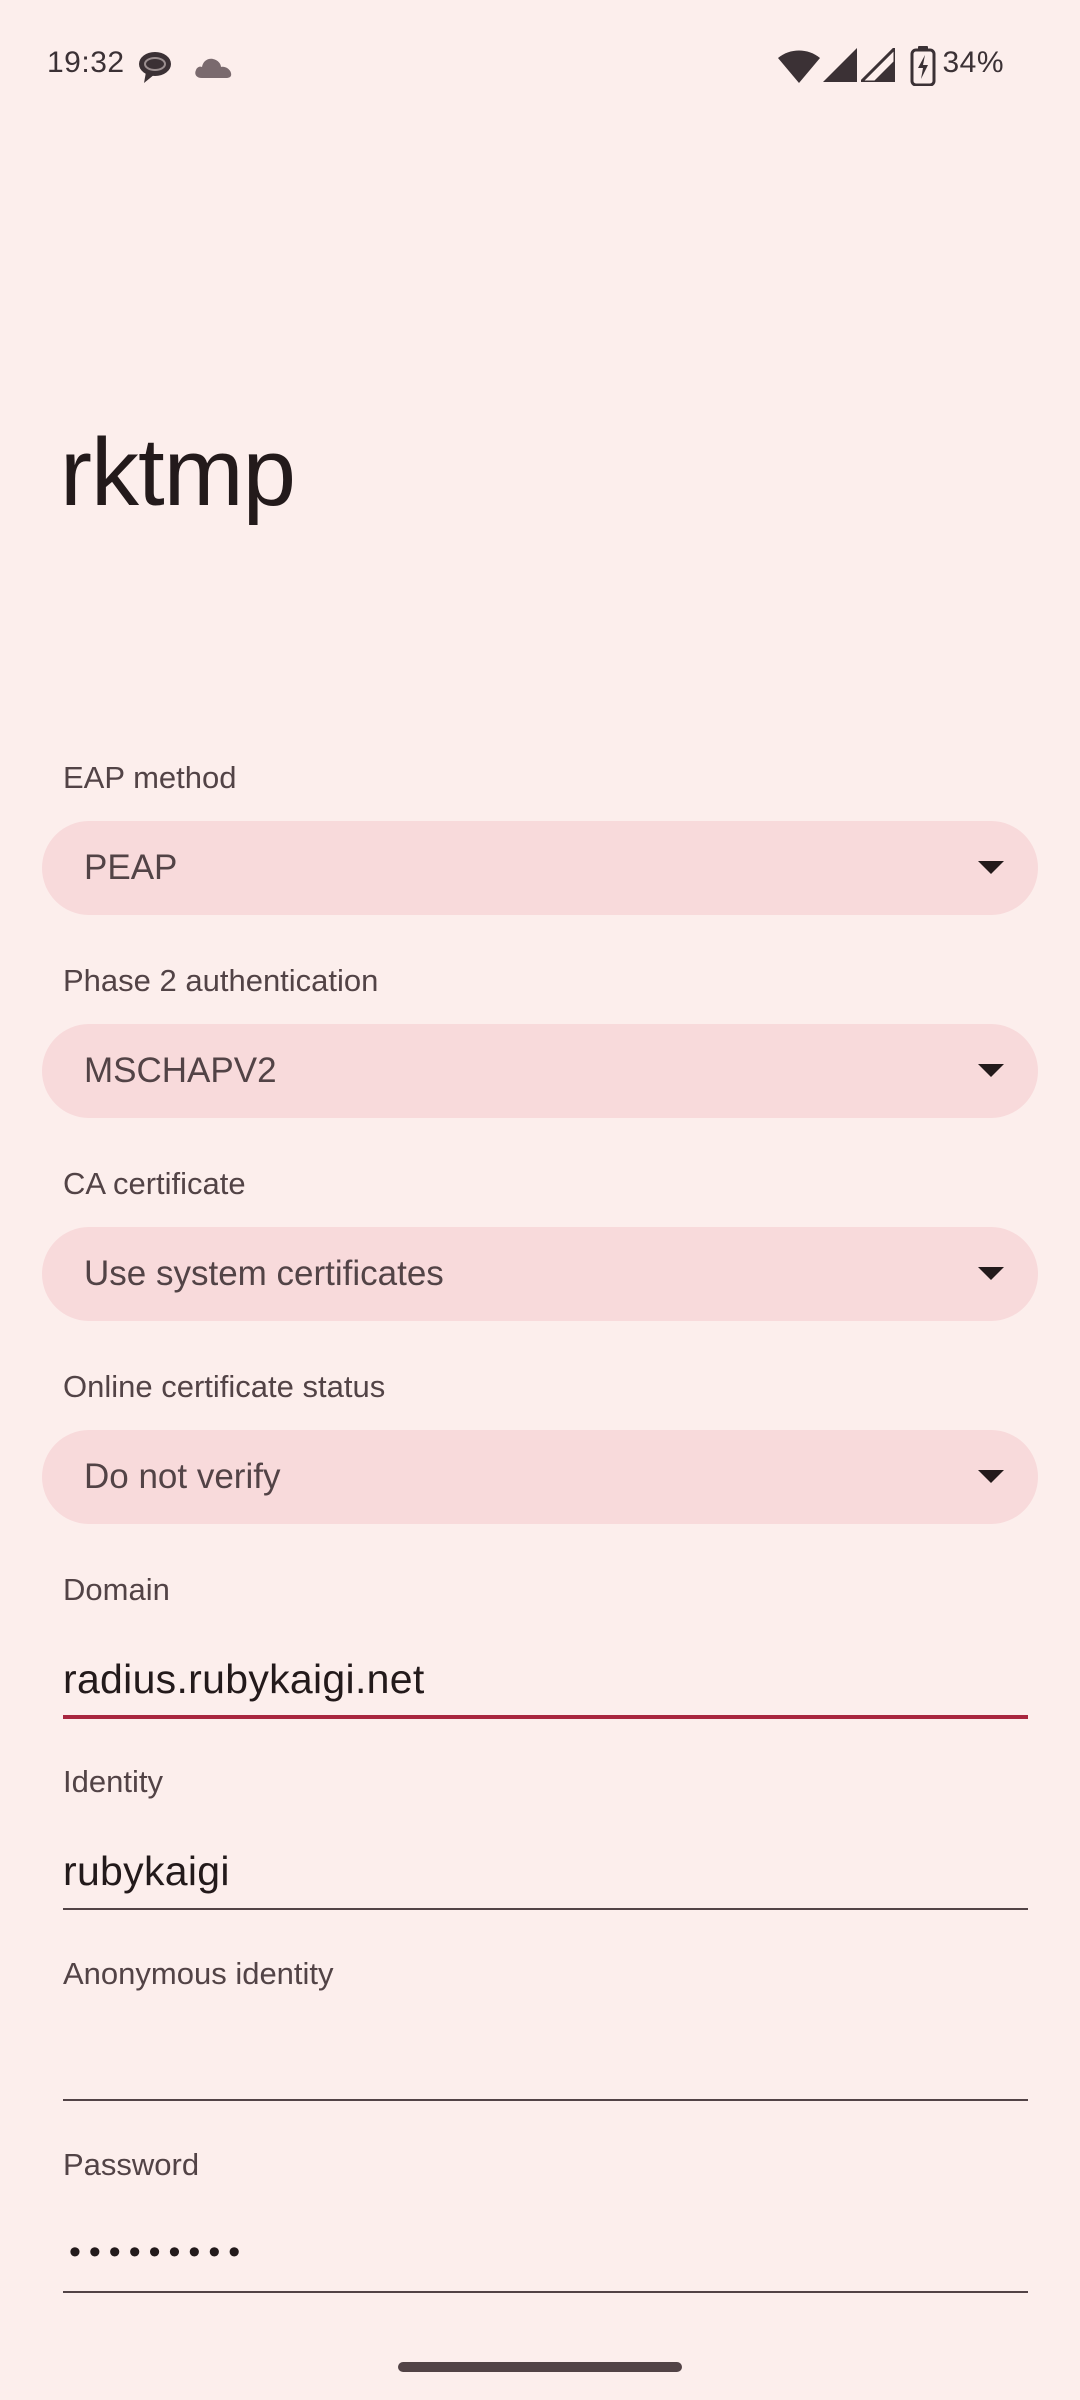 This screenshot has height=2400, width=1080. What do you see at coordinates (545, 2258) in the screenshot?
I see `password-field: •••••••••` at bounding box center [545, 2258].